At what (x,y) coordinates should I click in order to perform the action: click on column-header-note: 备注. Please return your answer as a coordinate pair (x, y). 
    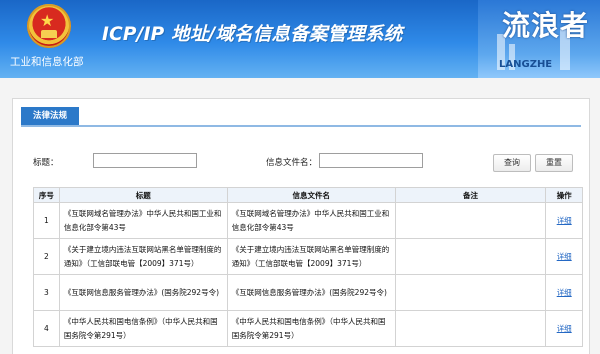
    Looking at the image, I should click on (470, 195).